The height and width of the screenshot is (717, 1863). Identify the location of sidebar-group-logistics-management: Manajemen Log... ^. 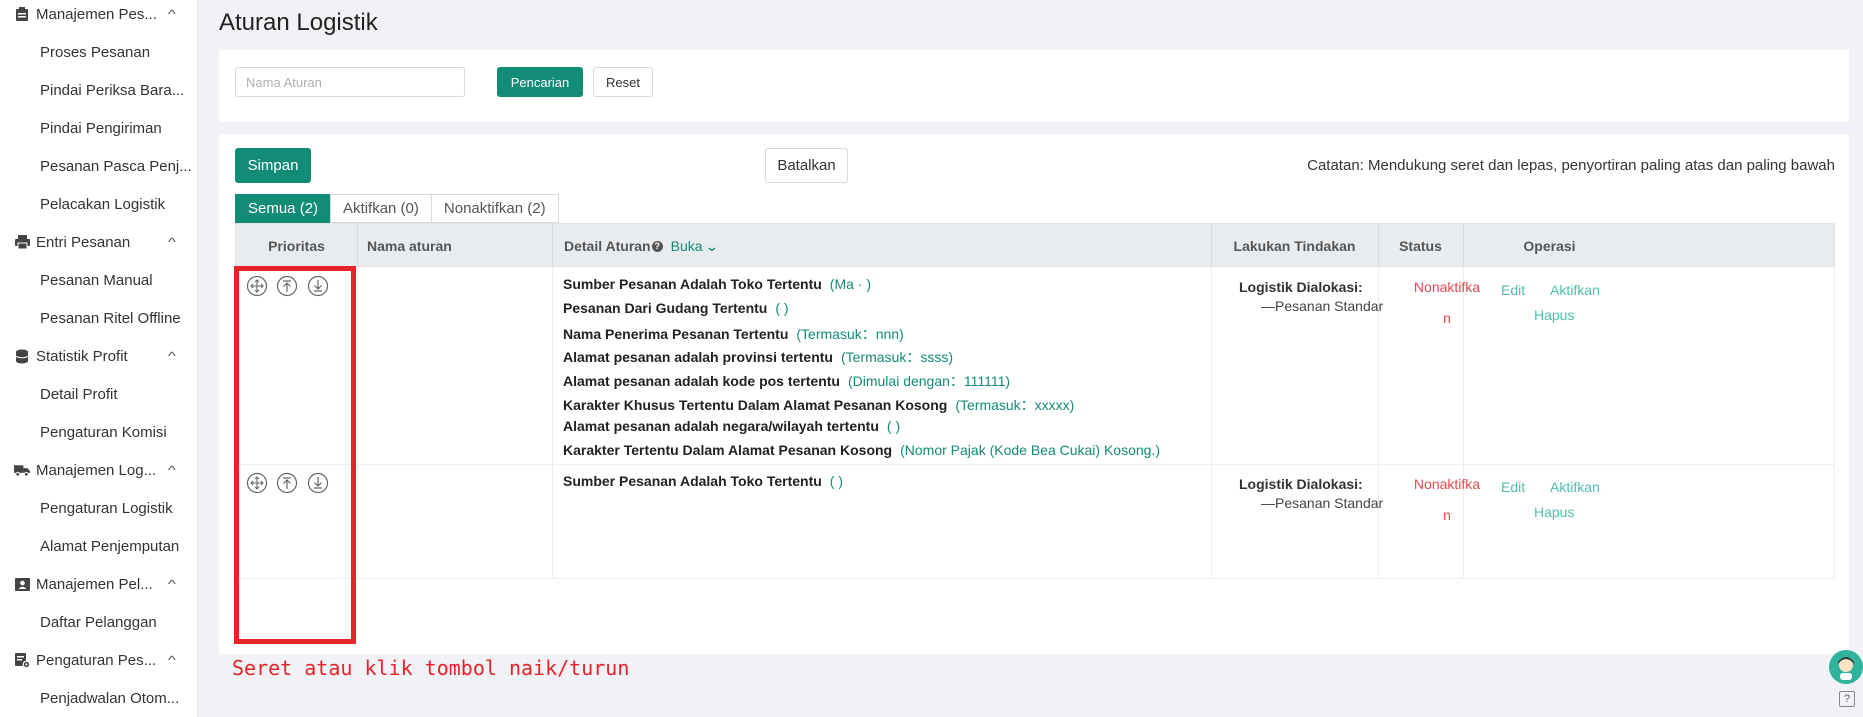
(98, 470).